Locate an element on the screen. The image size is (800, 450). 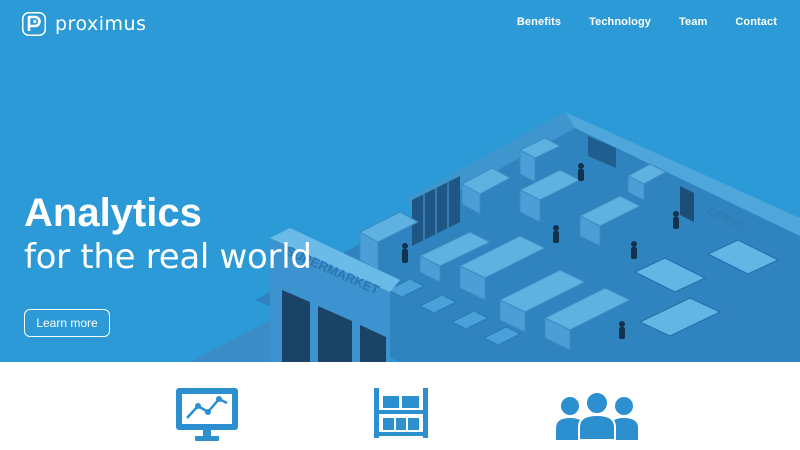
team-people-icon is located at coordinates (597, 416).